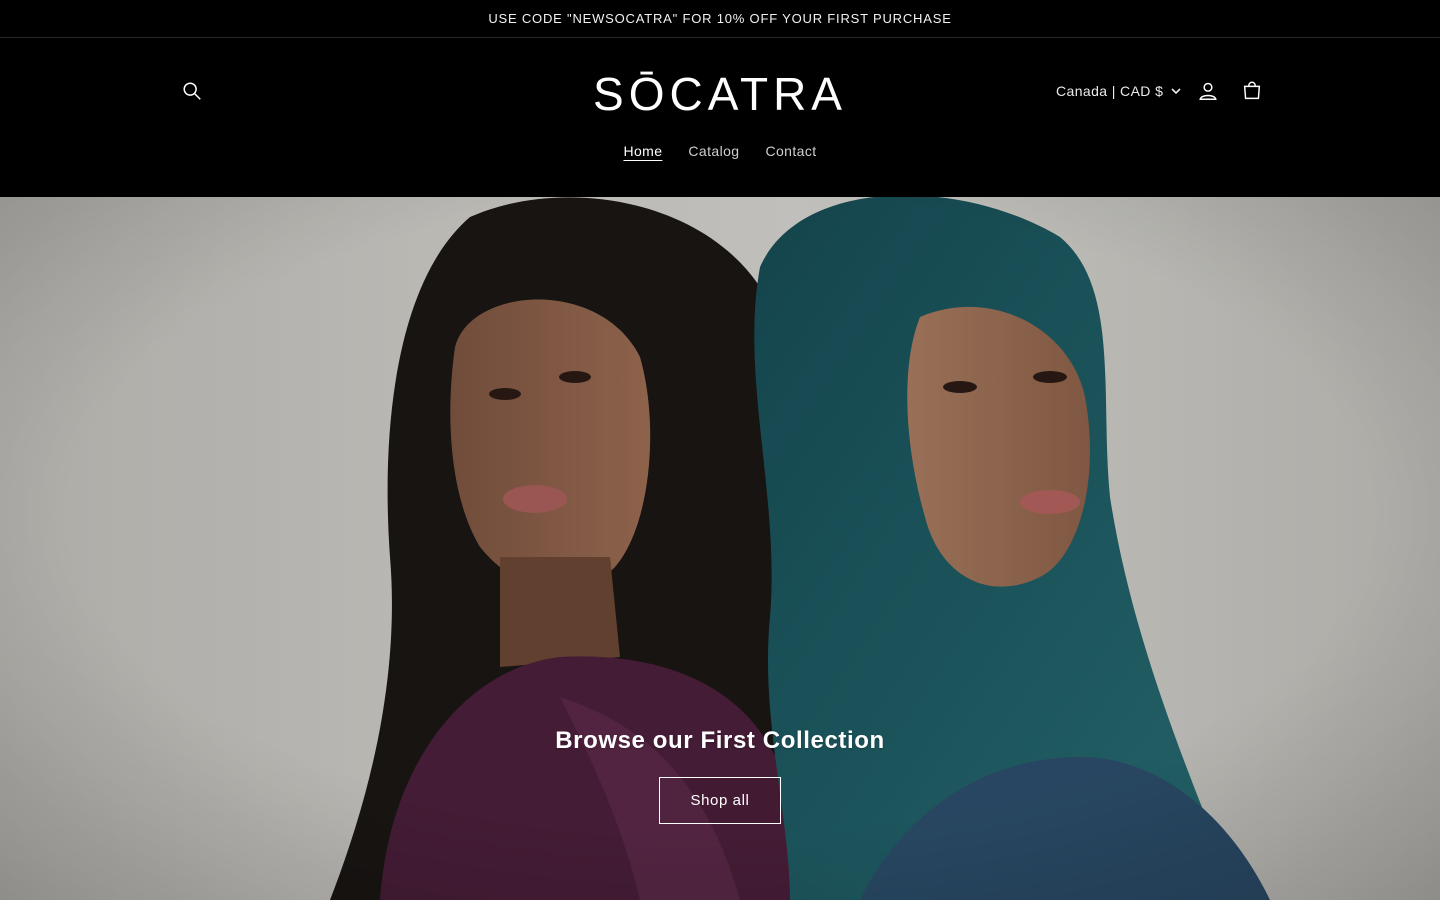 The width and height of the screenshot is (1440, 900). Describe the element at coordinates (790, 156) in the screenshot. I see `nav-item-contact: Contact` at that location.